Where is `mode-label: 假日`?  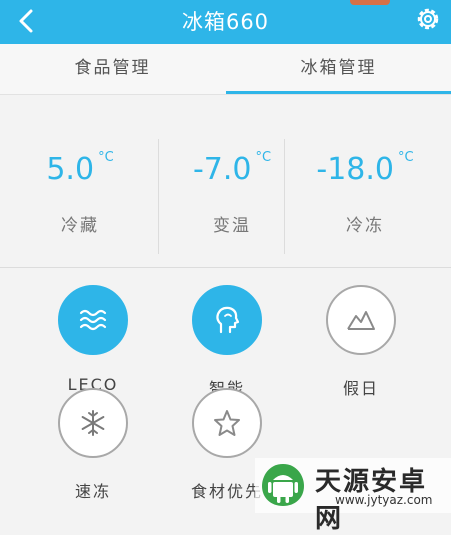 mode-label: 假日 is located at coordinates (360, 388).